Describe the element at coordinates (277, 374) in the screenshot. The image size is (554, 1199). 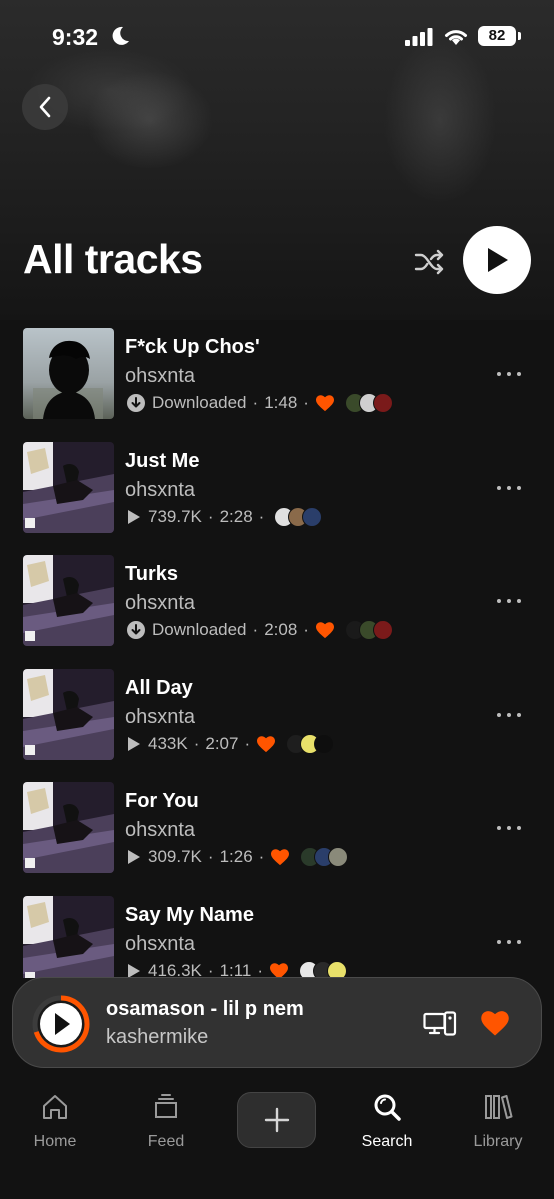
I see `track-row: F*ck Up Chos' ohsxnta Downloaded · 1:48 ·` at that location.